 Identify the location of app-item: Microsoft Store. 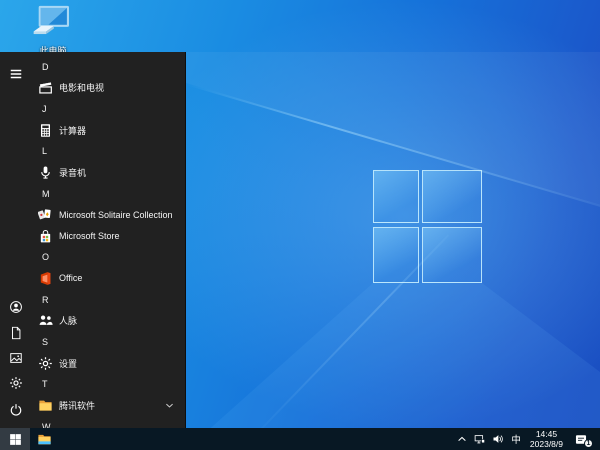
(108, 236).